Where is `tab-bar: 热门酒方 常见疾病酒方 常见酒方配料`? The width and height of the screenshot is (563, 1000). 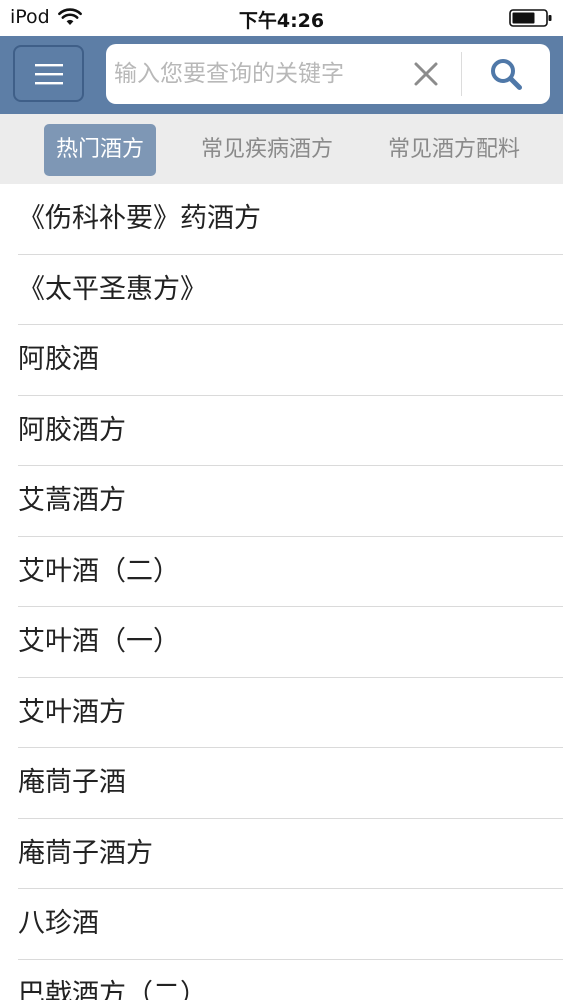
tab-bar: 热门酒方 常见疾病酒方 常见酒方配料 is located at coordinates (281, 149).